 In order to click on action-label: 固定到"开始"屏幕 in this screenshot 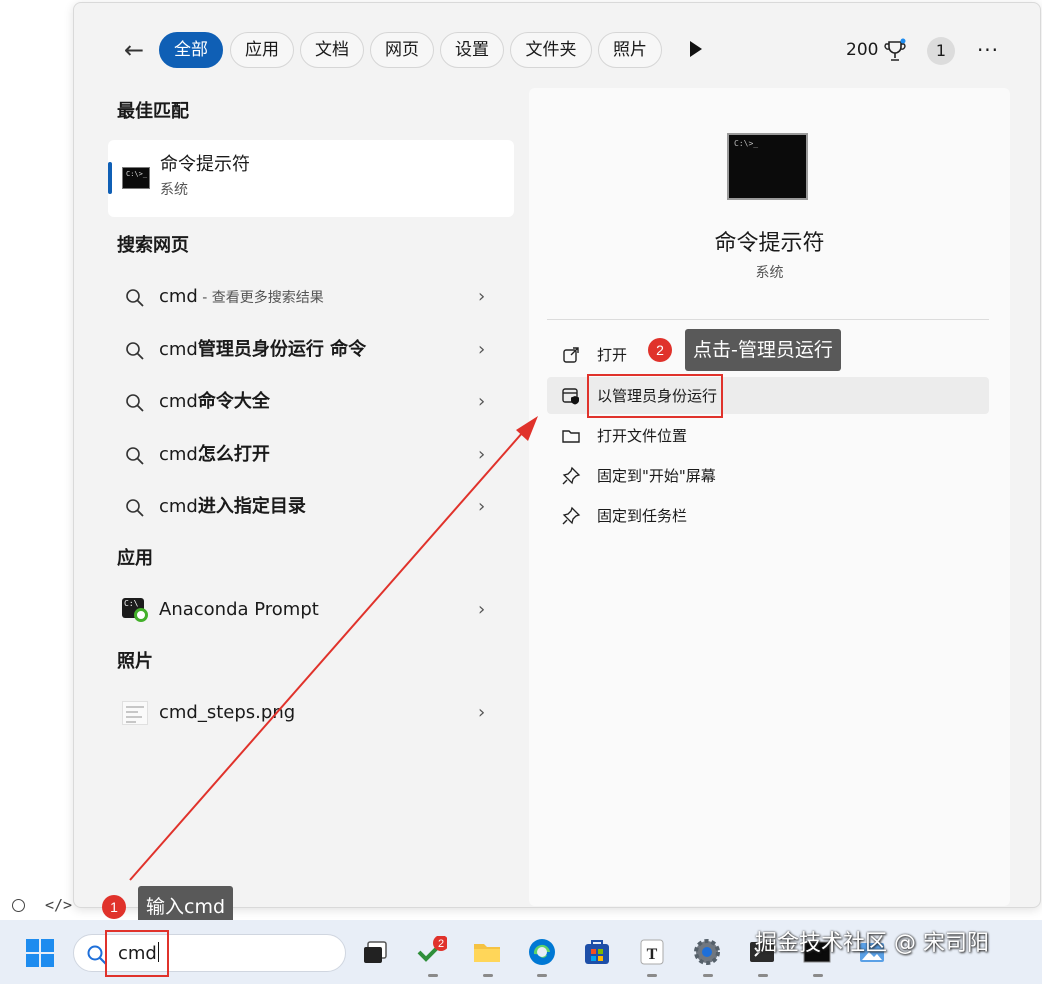, I will do `click(656, 476)`.